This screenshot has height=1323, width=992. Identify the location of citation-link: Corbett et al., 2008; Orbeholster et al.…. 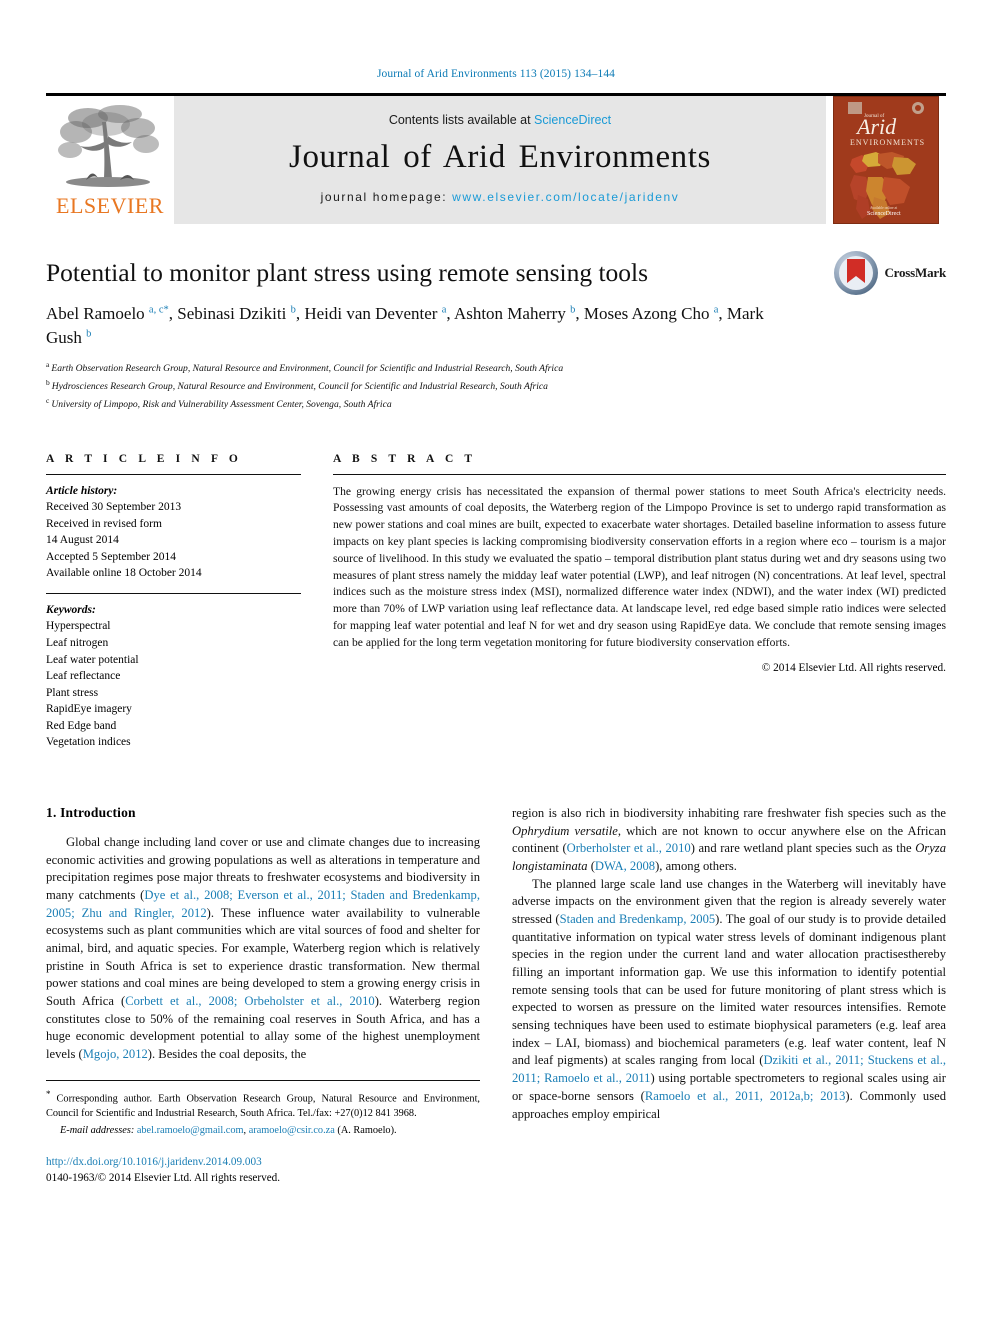
(250, 1001).